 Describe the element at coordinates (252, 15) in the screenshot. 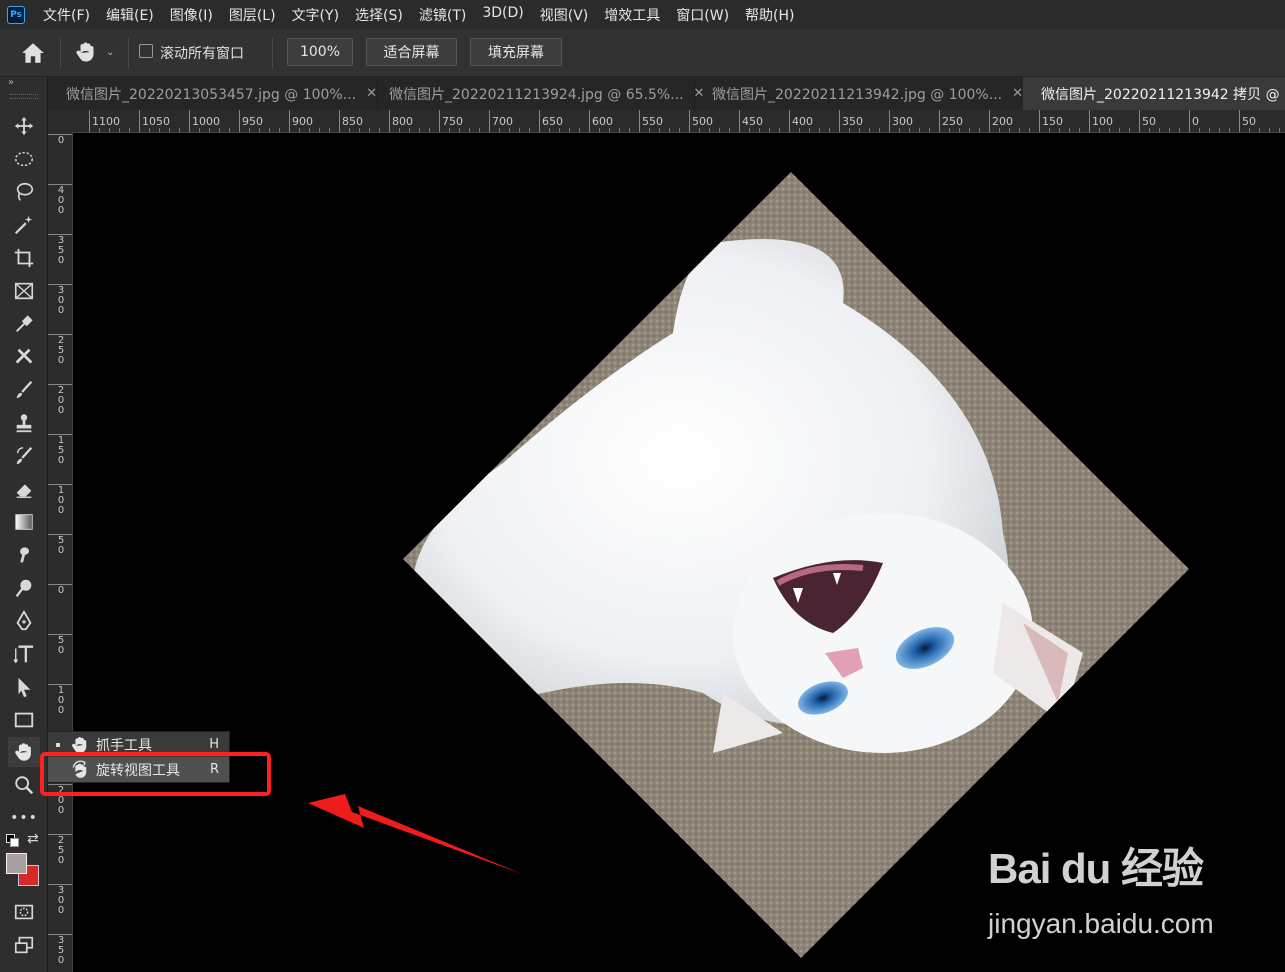

I see `menu-item: 图层(L)` at that location.